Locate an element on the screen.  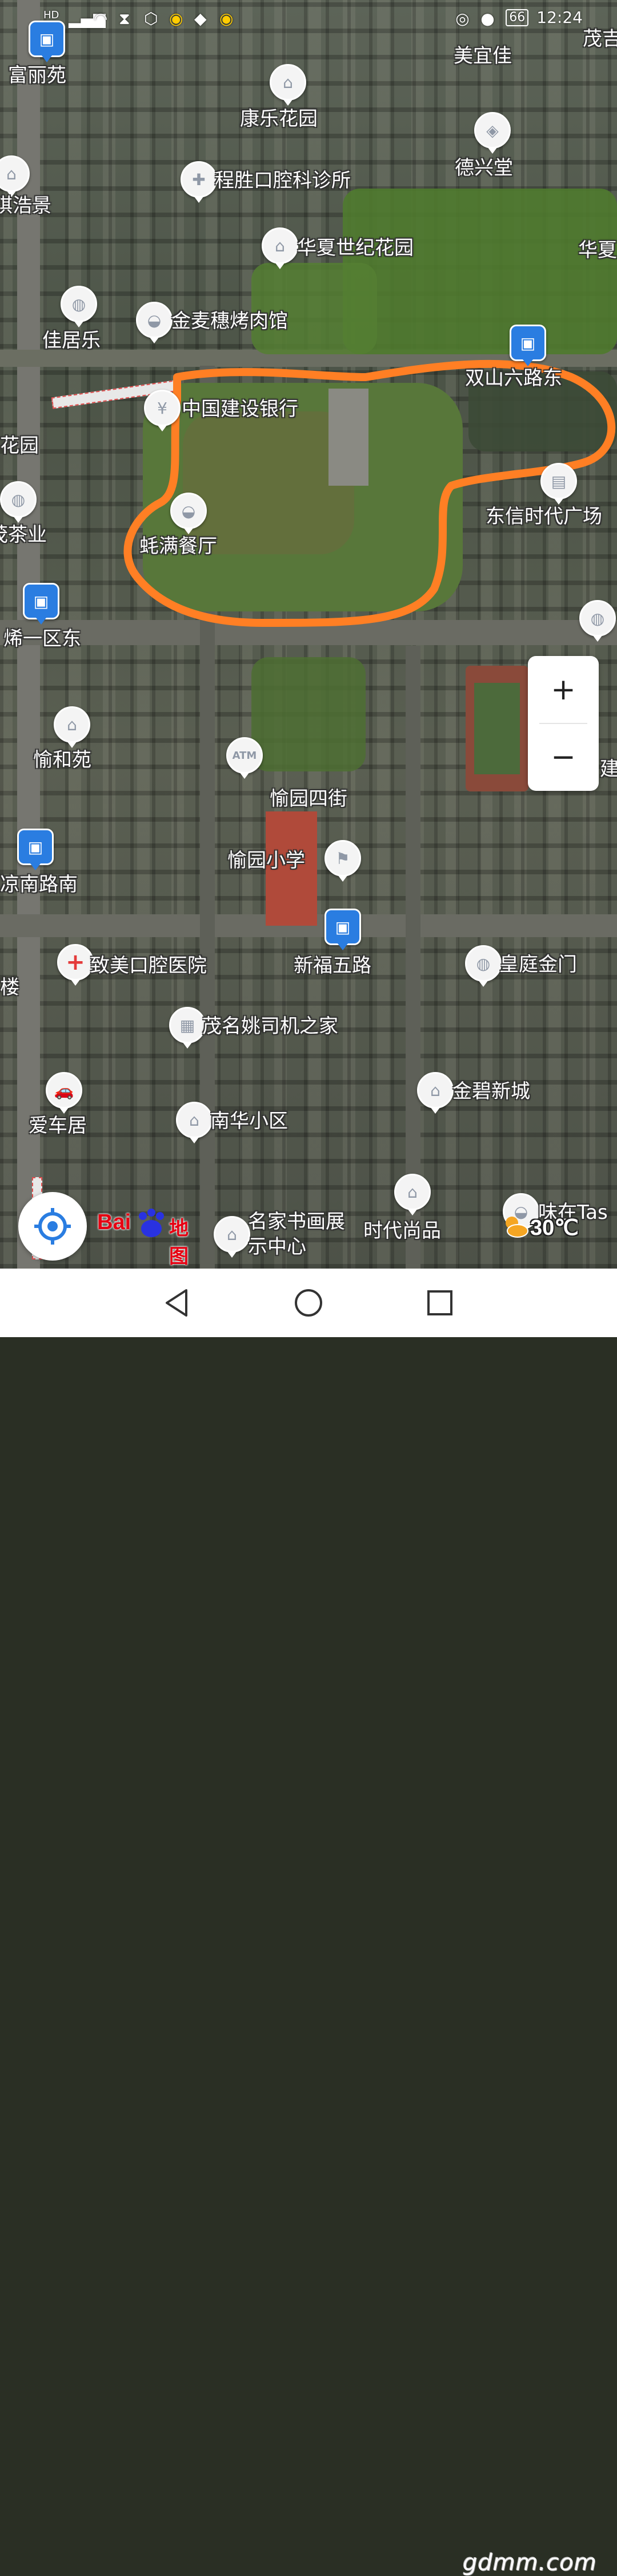
back-button is located at coordinates (177, 1303).